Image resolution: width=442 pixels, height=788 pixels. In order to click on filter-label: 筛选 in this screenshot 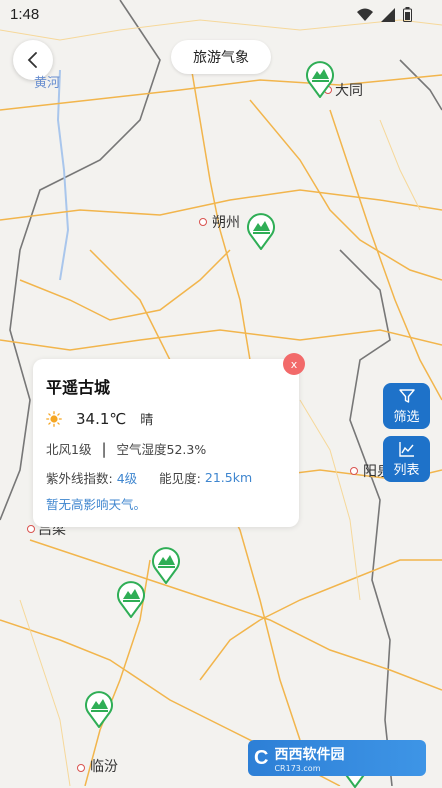, I will do `click(406, 417)`.